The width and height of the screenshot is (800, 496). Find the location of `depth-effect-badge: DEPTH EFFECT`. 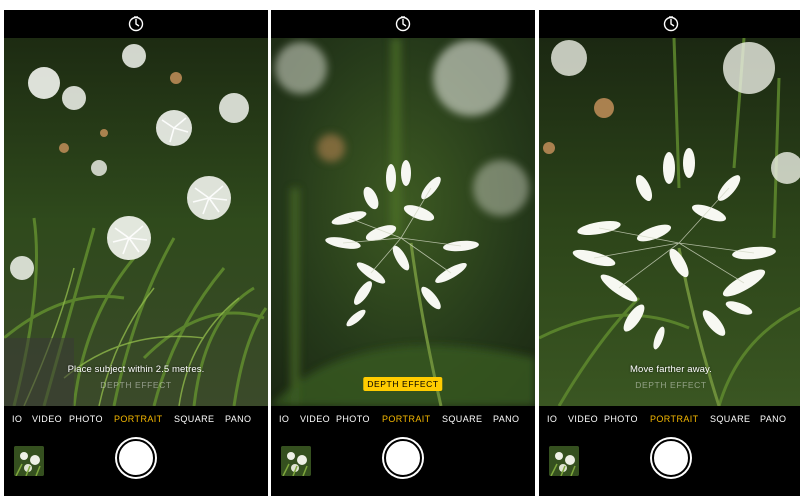

depth-effect-badge: DEPTH EFFECT is located at coordinates (403, 384).